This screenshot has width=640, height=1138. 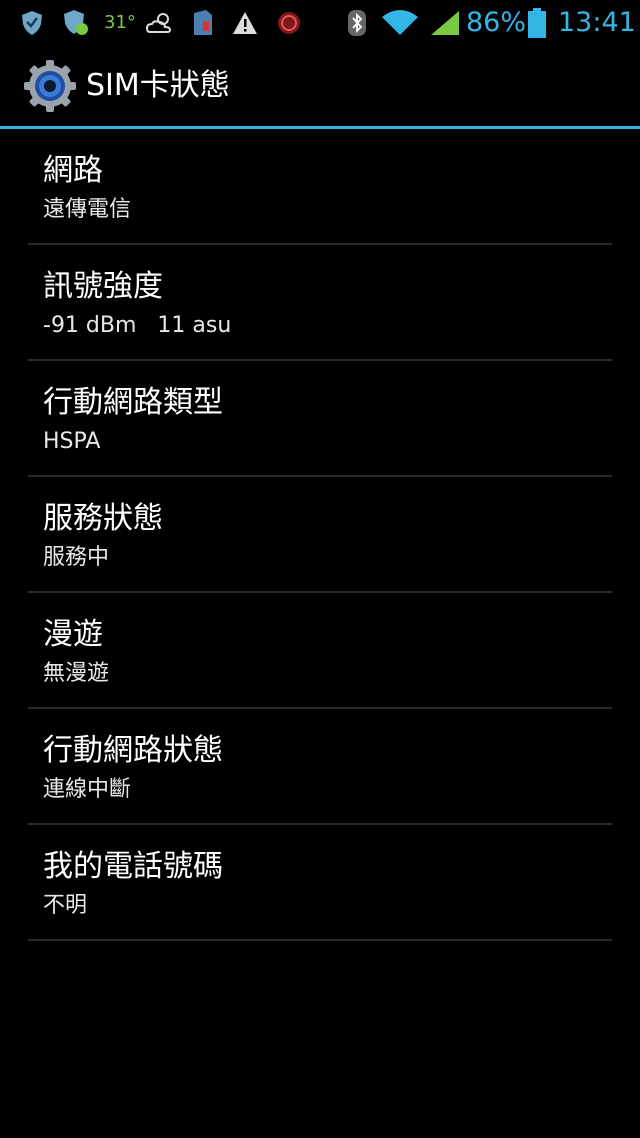 I want to click on list-item-data-state: 行動網路狀態 連線中斷, so click(x=320, y=767).